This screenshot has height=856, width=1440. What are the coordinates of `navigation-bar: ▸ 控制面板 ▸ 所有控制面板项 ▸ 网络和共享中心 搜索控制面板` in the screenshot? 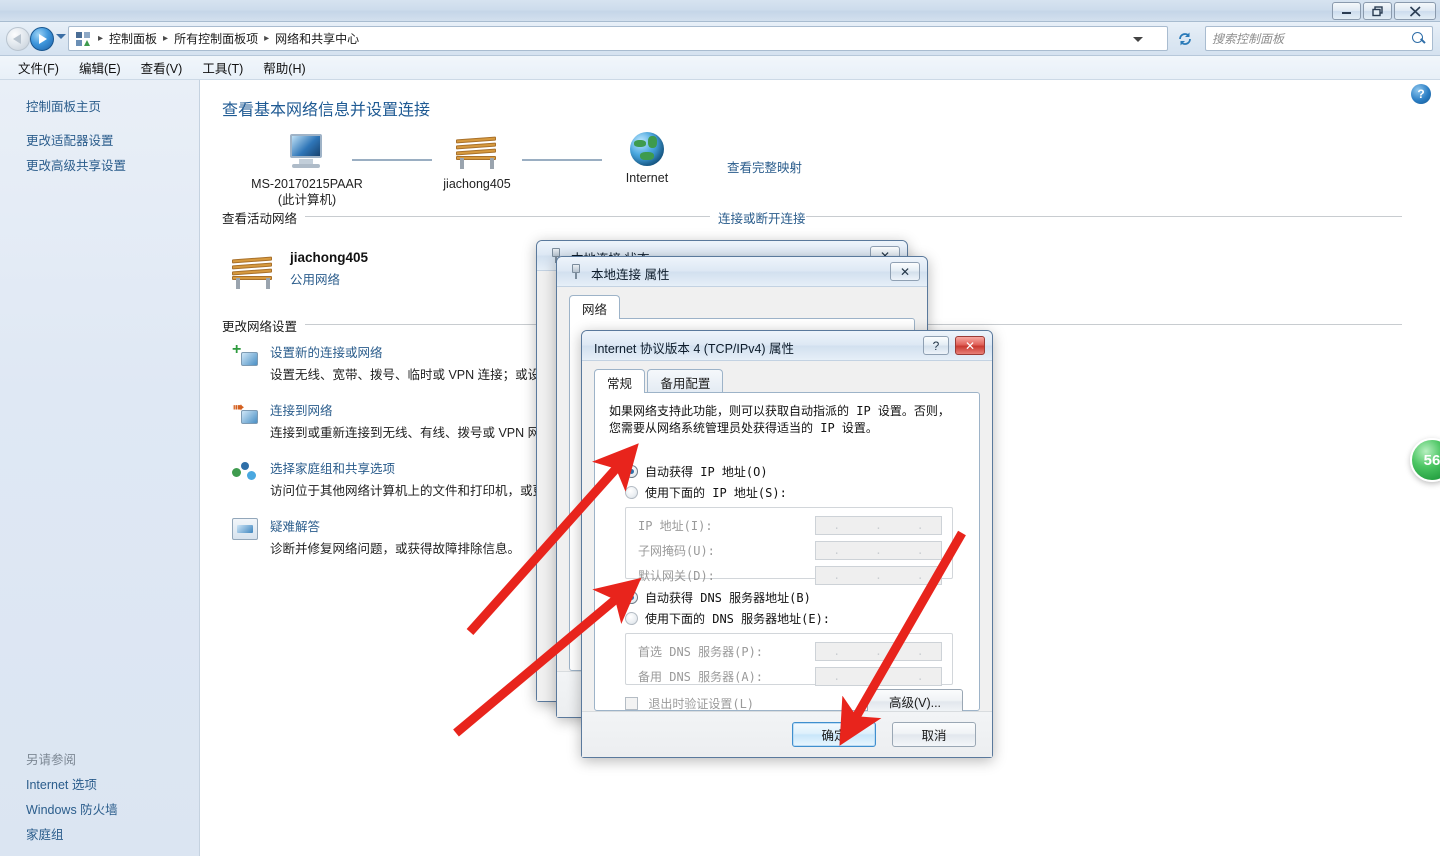 It's located at (720, 39).